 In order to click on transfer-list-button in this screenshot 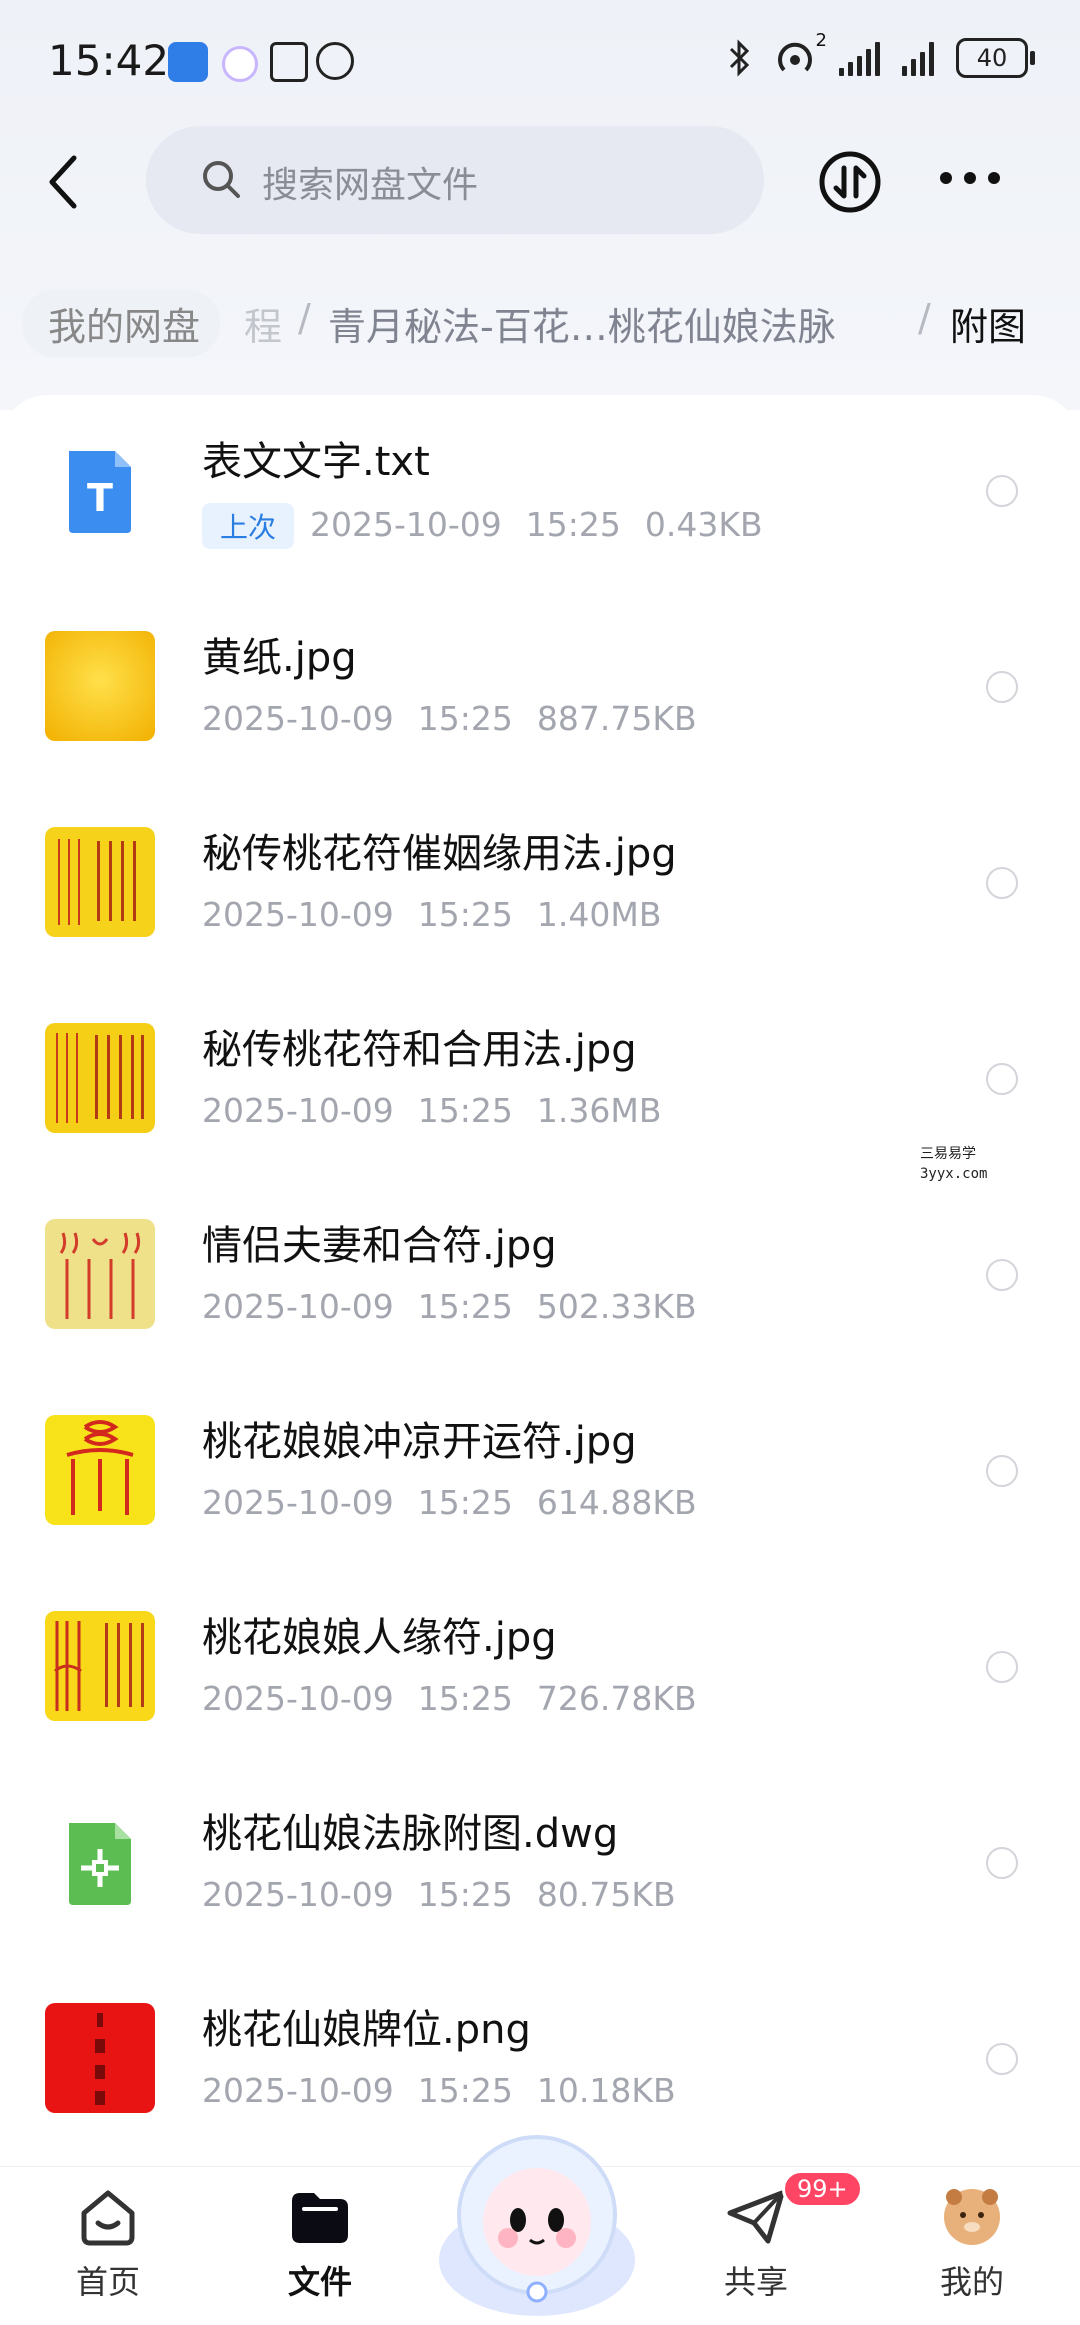, I will do `click(850, 182)`.